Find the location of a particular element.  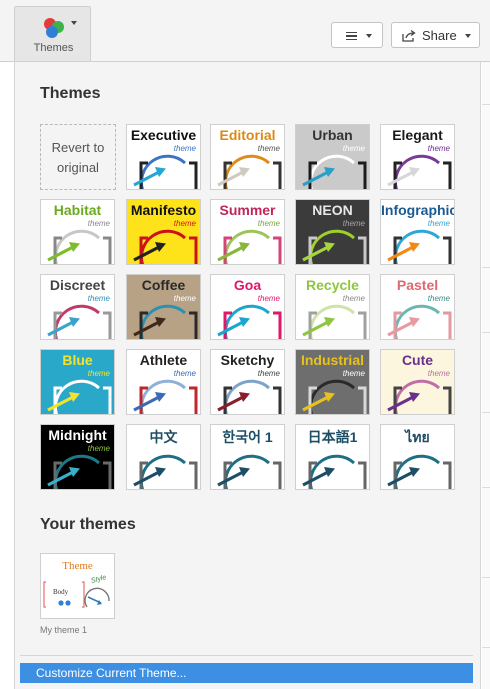

theme-tile-habitat: Habitat theme is located at coordinates (77, 232).